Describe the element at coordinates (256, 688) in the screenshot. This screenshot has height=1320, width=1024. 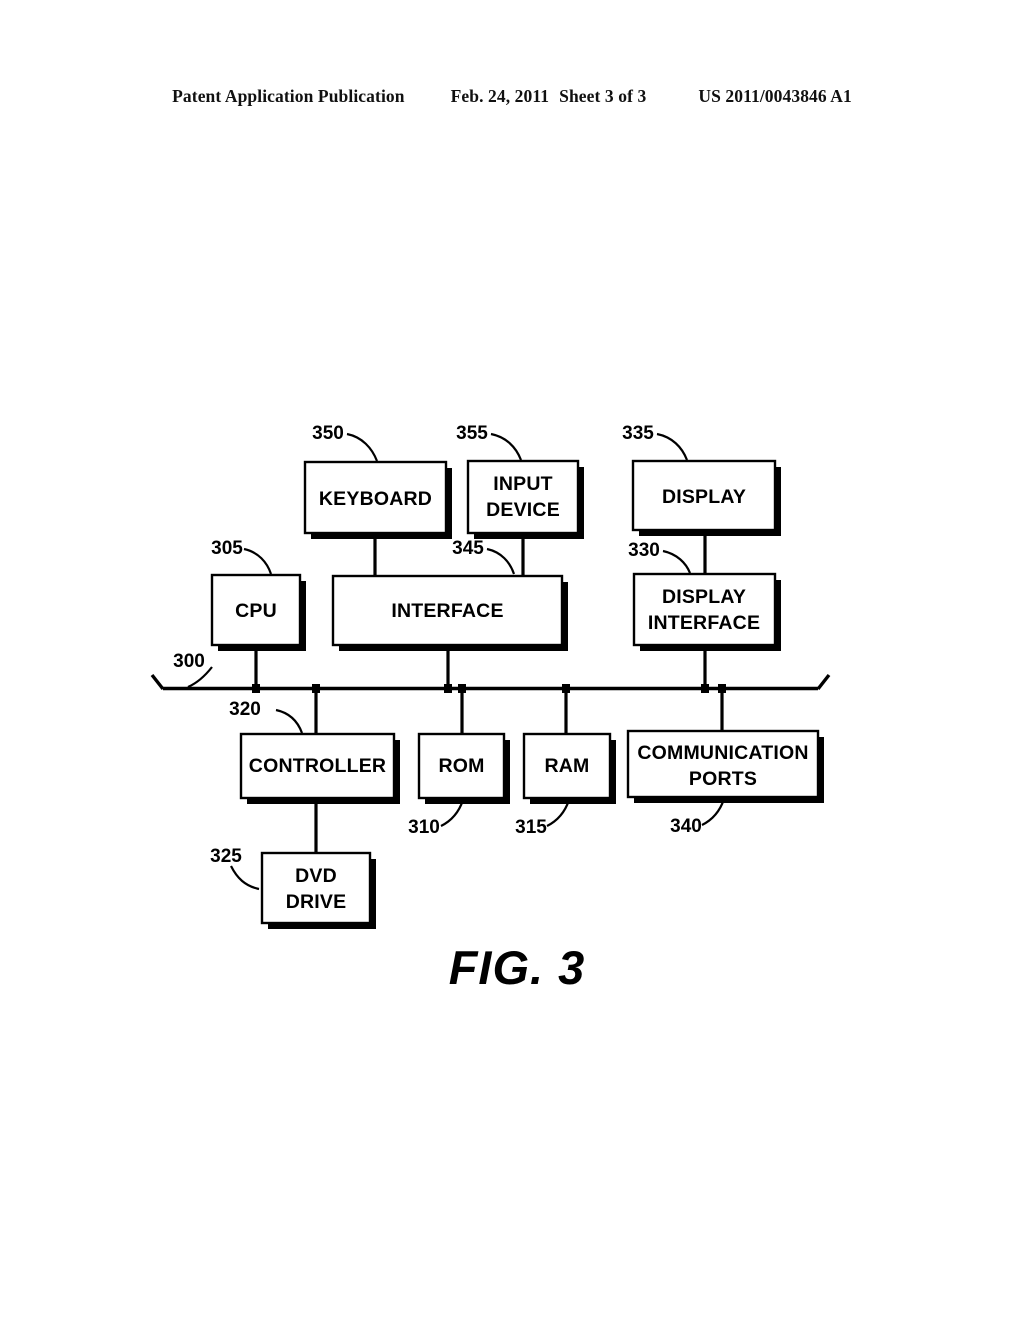
I see `bus-junction-cpu` at that location.